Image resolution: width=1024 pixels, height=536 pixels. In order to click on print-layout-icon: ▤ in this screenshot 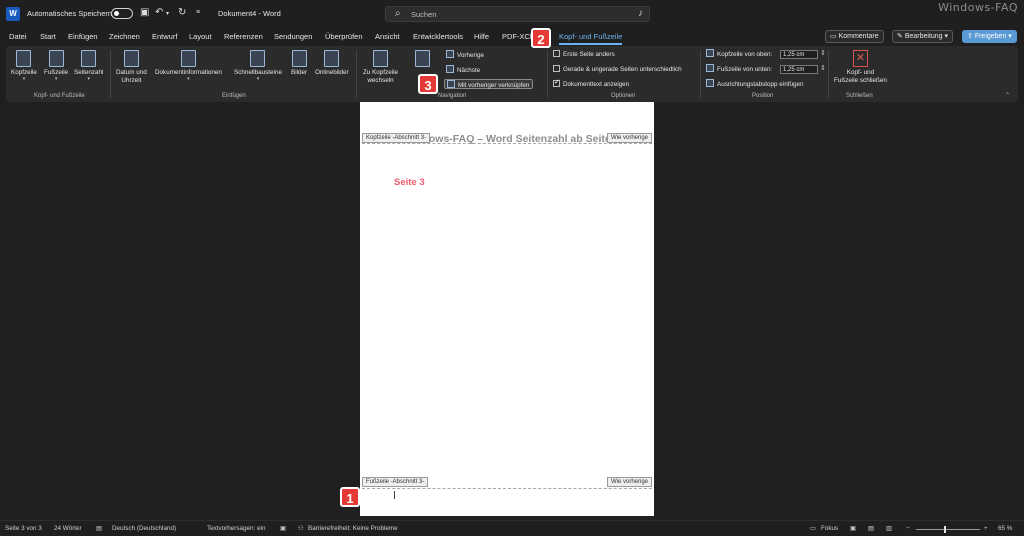, I will do `click(871, 528)`.